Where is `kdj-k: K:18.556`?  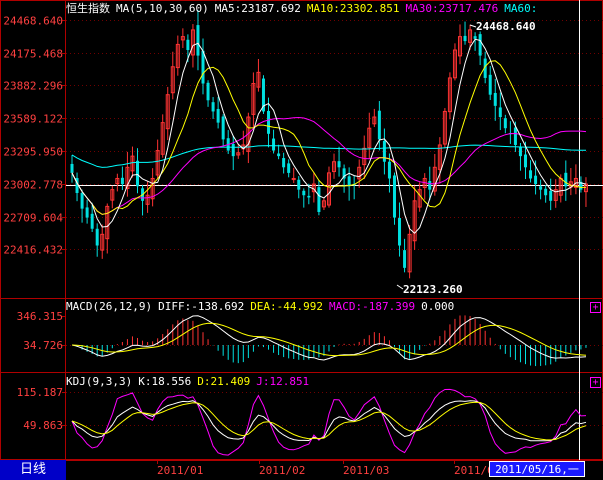
kdj-k: K:18.556 is located at coordinates (165, 381).